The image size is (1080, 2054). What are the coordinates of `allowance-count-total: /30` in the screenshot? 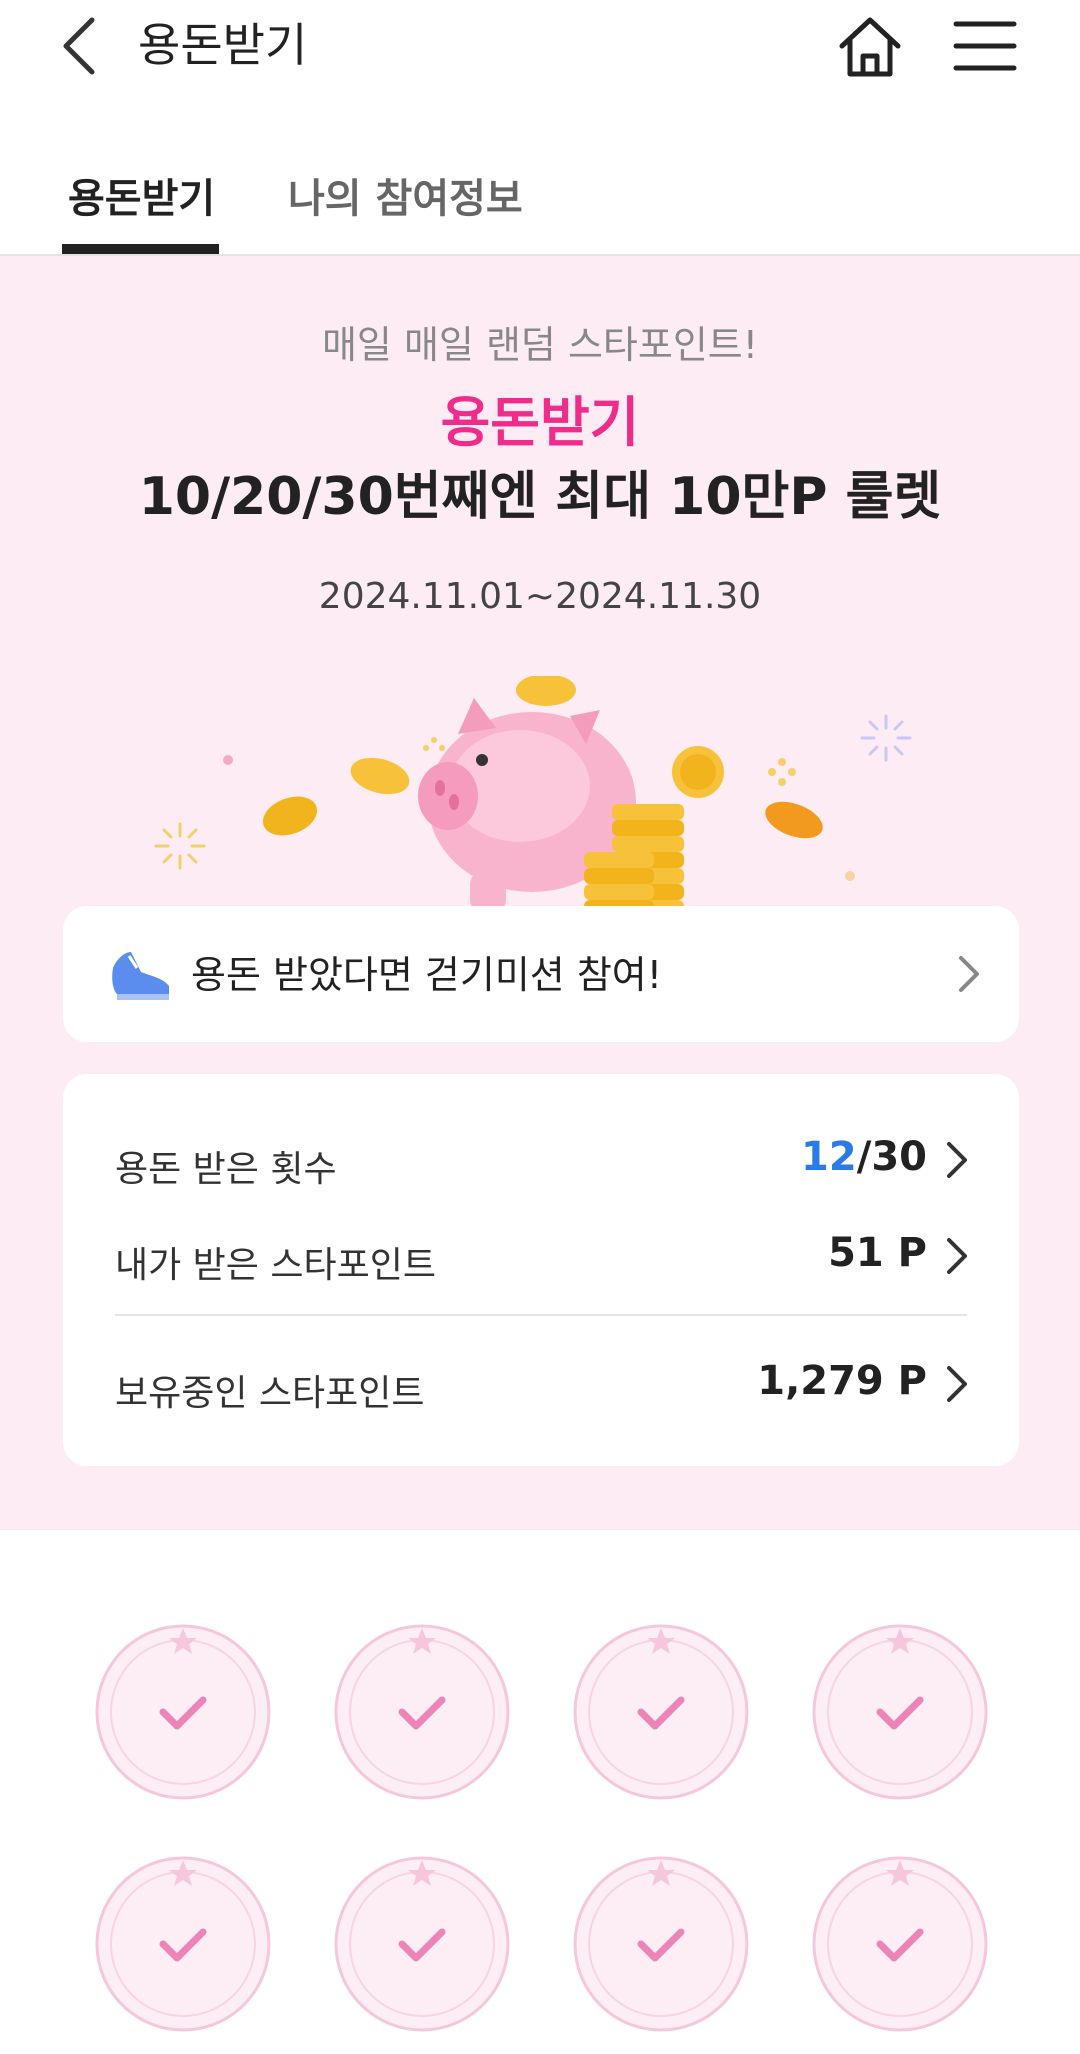 It's located at (891, 1157).